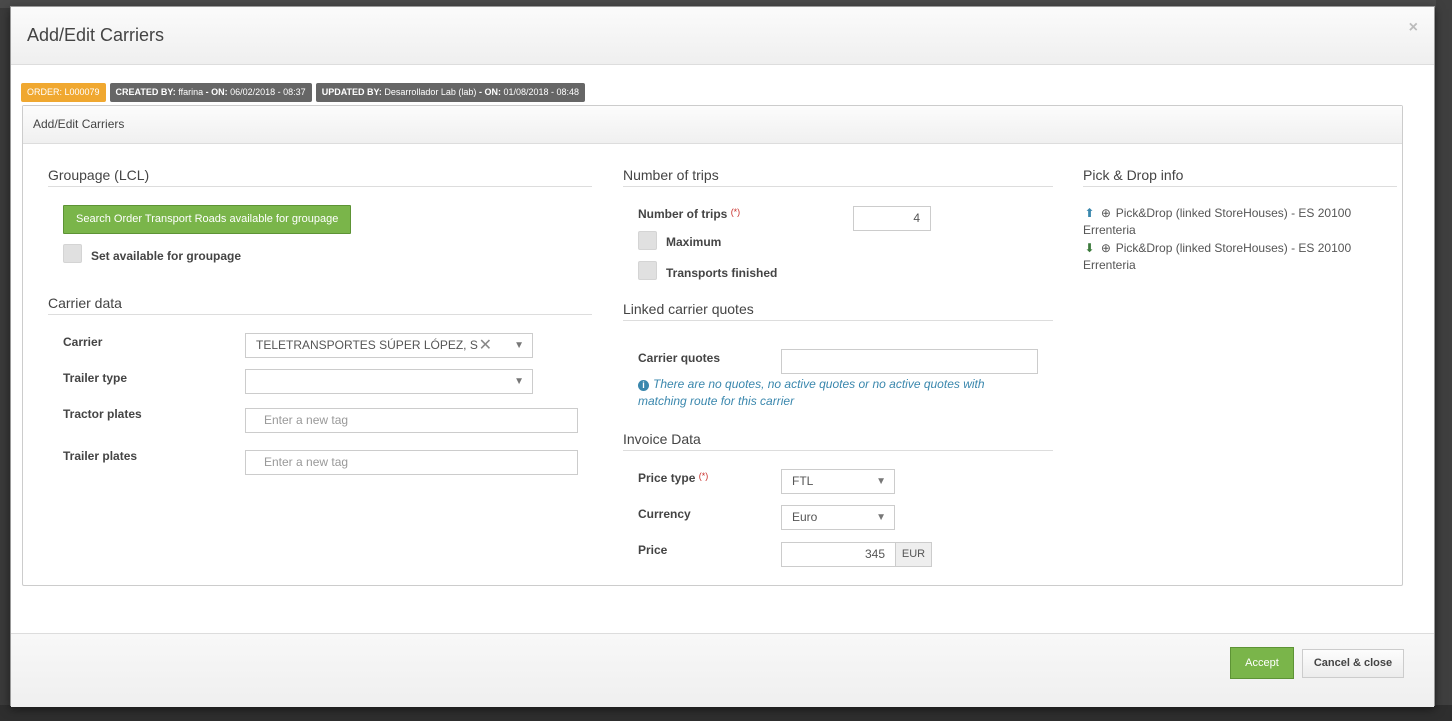 This screenshot has width=1452, height=721. I want to click on accept-button: Accept, so click(1262, 663).